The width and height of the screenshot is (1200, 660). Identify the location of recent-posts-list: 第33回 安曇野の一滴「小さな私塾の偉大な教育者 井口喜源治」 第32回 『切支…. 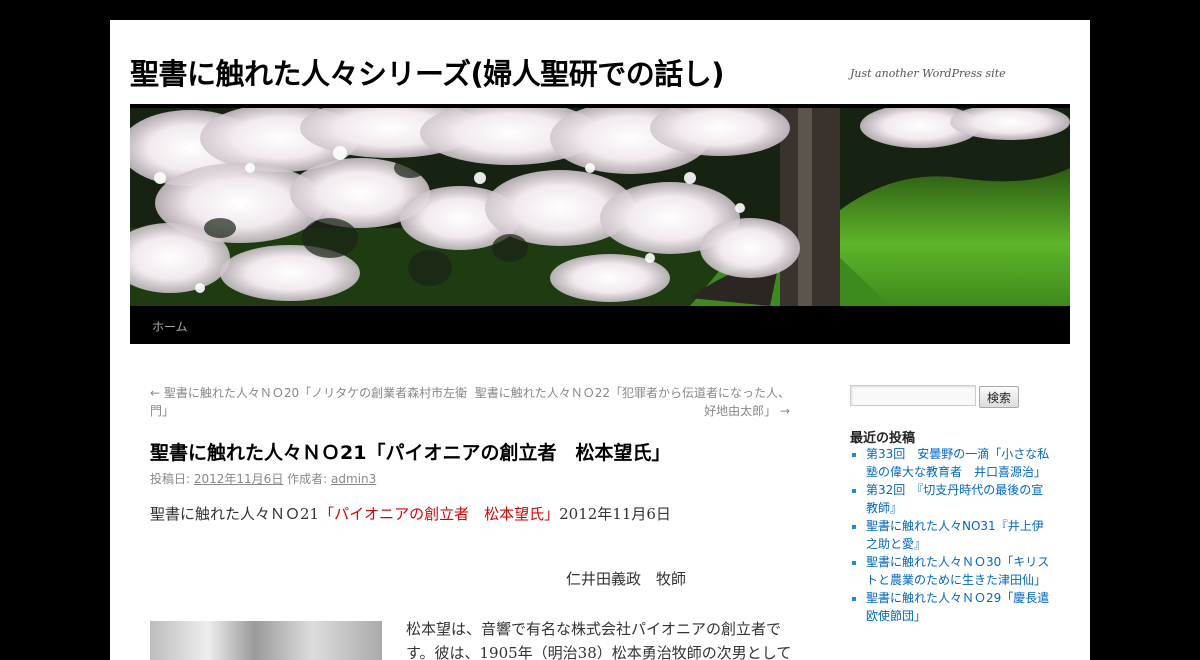
(951, 535).